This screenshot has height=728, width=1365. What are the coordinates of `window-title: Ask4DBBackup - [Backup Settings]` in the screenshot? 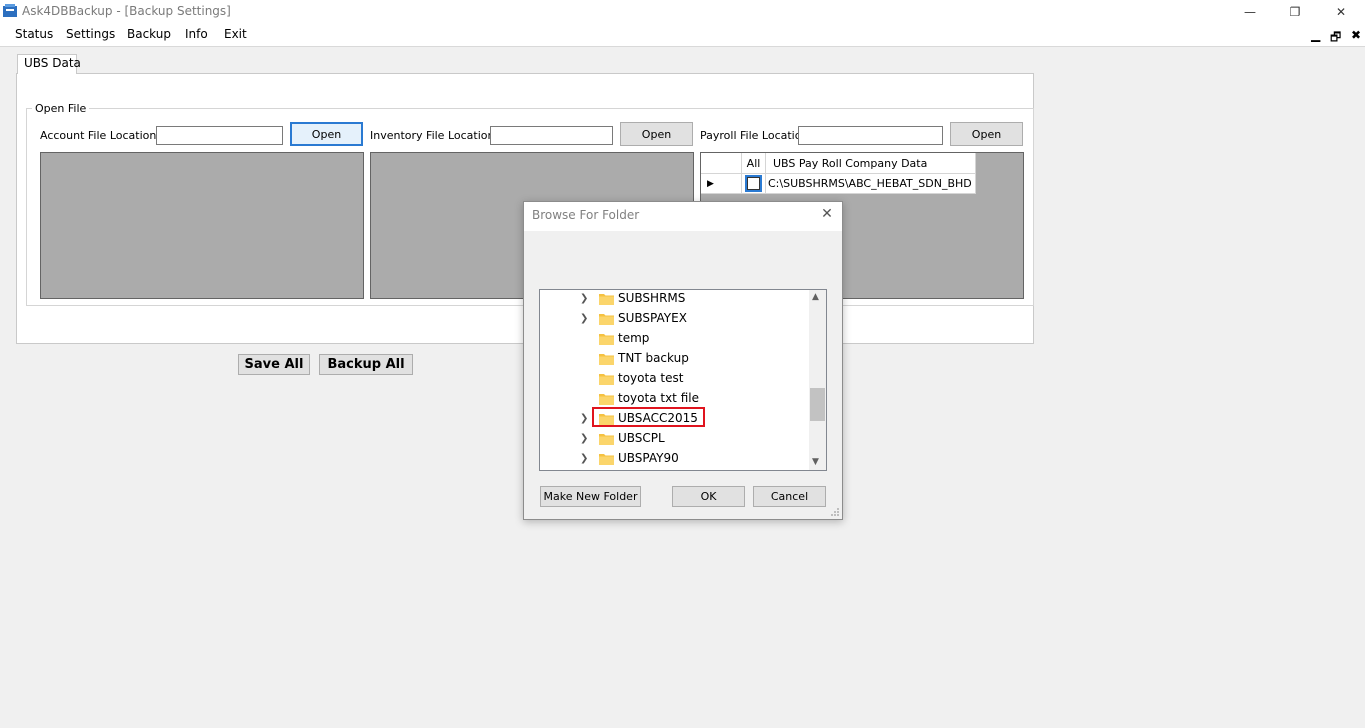 It's located at (126, 11).